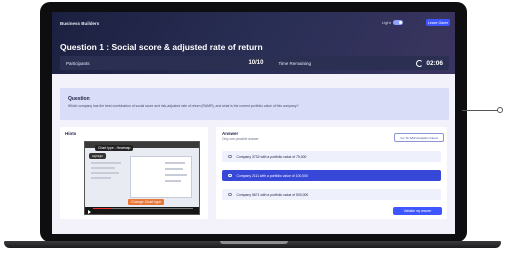 The width and height of the screenshot is (505, 258). What do you see at coordinates (438, 22) in the screenshot?
I see `leave-game-button: Leave Game` at bounding box center [438, 22].